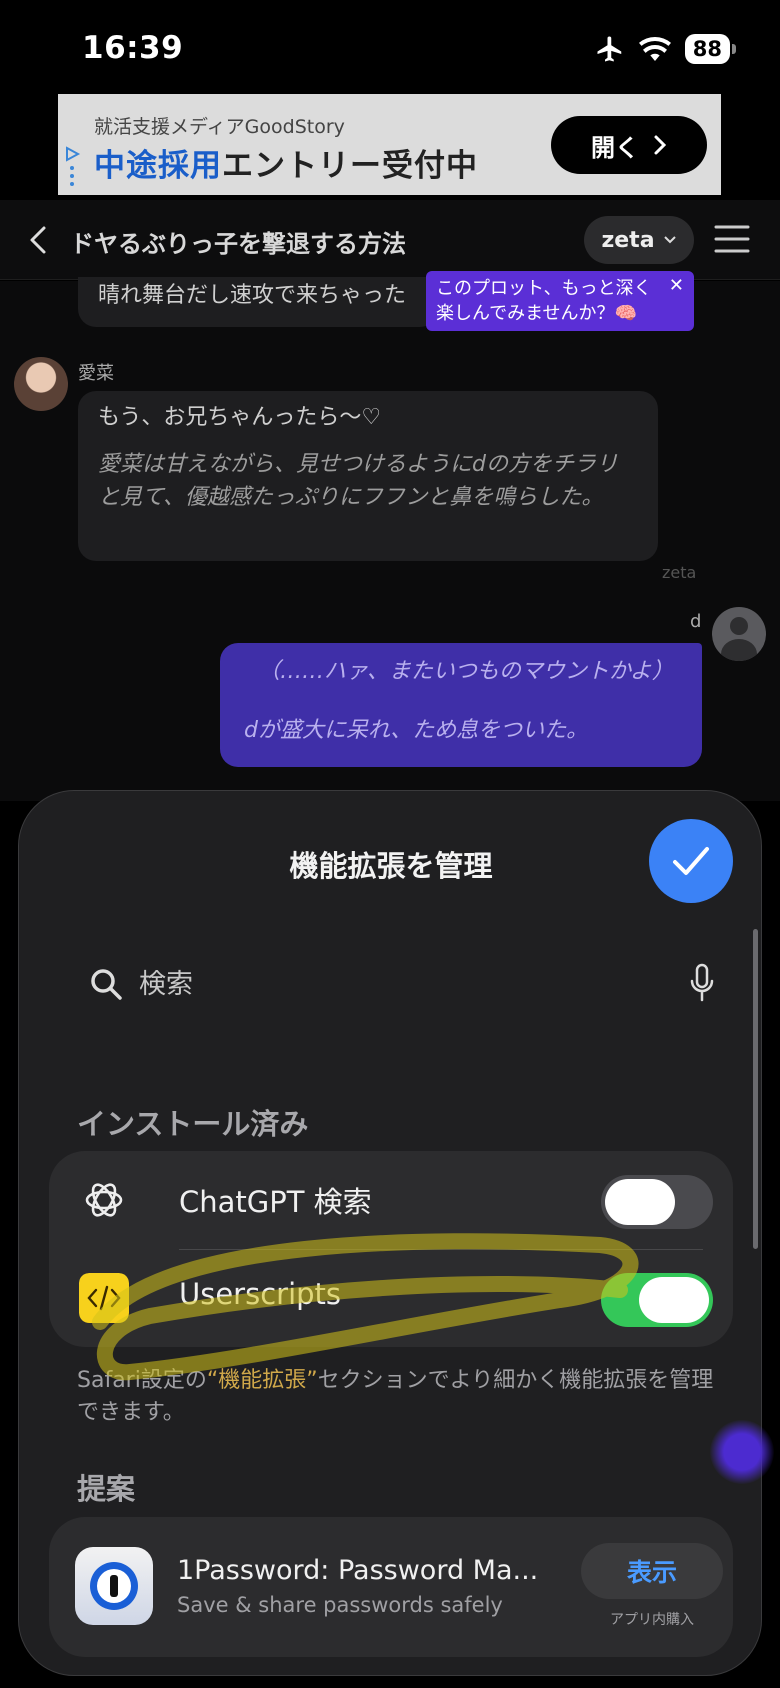  Describe the element at coordinates (416, 730) in the screenshot. I see `user-message-line-2: dが盛大に呆れ、ため息をついた。` at that location.